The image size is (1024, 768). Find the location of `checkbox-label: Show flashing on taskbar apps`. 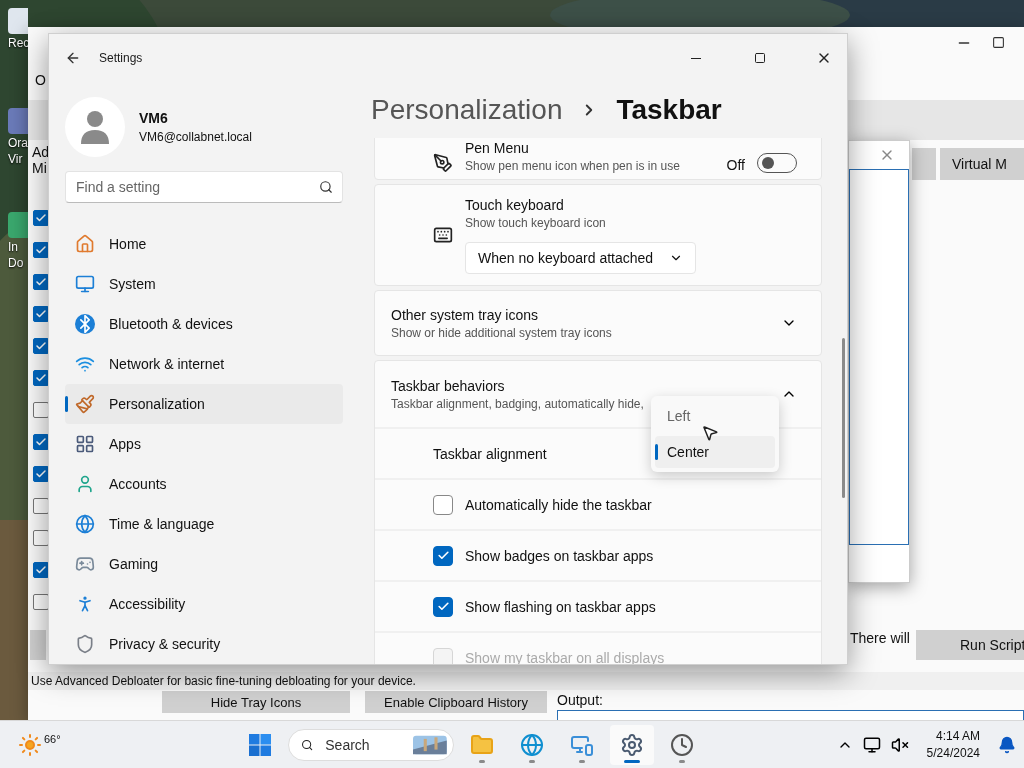

checkbox-label: Show flashing on taskbar apps is located at coordinates (560, 606).